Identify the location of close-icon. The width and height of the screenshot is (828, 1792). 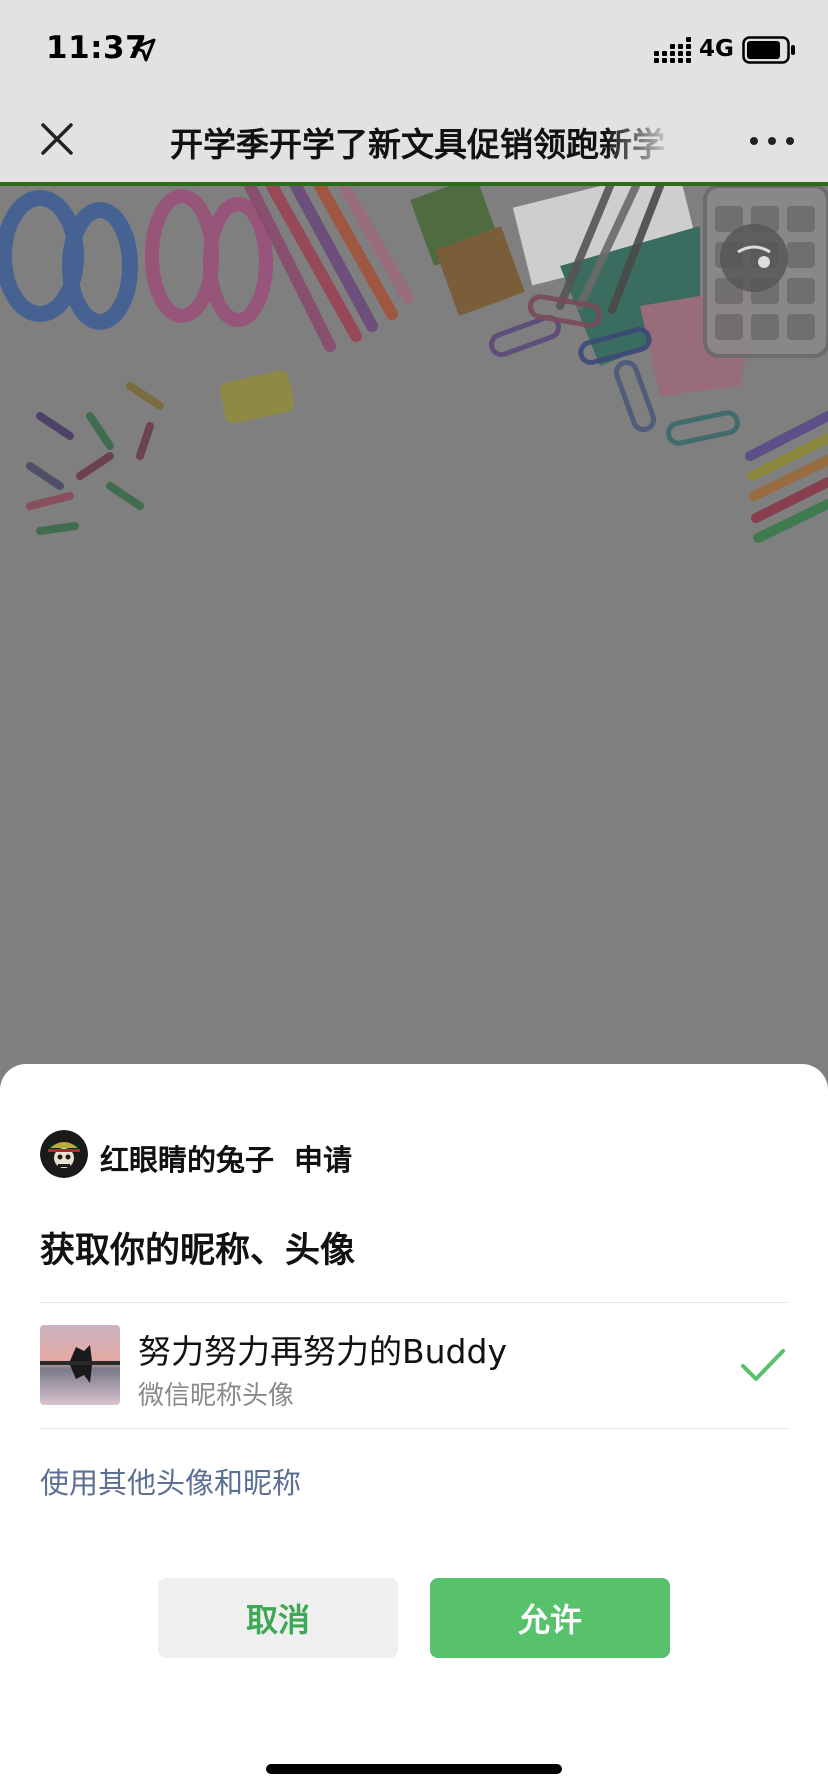
(57, 139).